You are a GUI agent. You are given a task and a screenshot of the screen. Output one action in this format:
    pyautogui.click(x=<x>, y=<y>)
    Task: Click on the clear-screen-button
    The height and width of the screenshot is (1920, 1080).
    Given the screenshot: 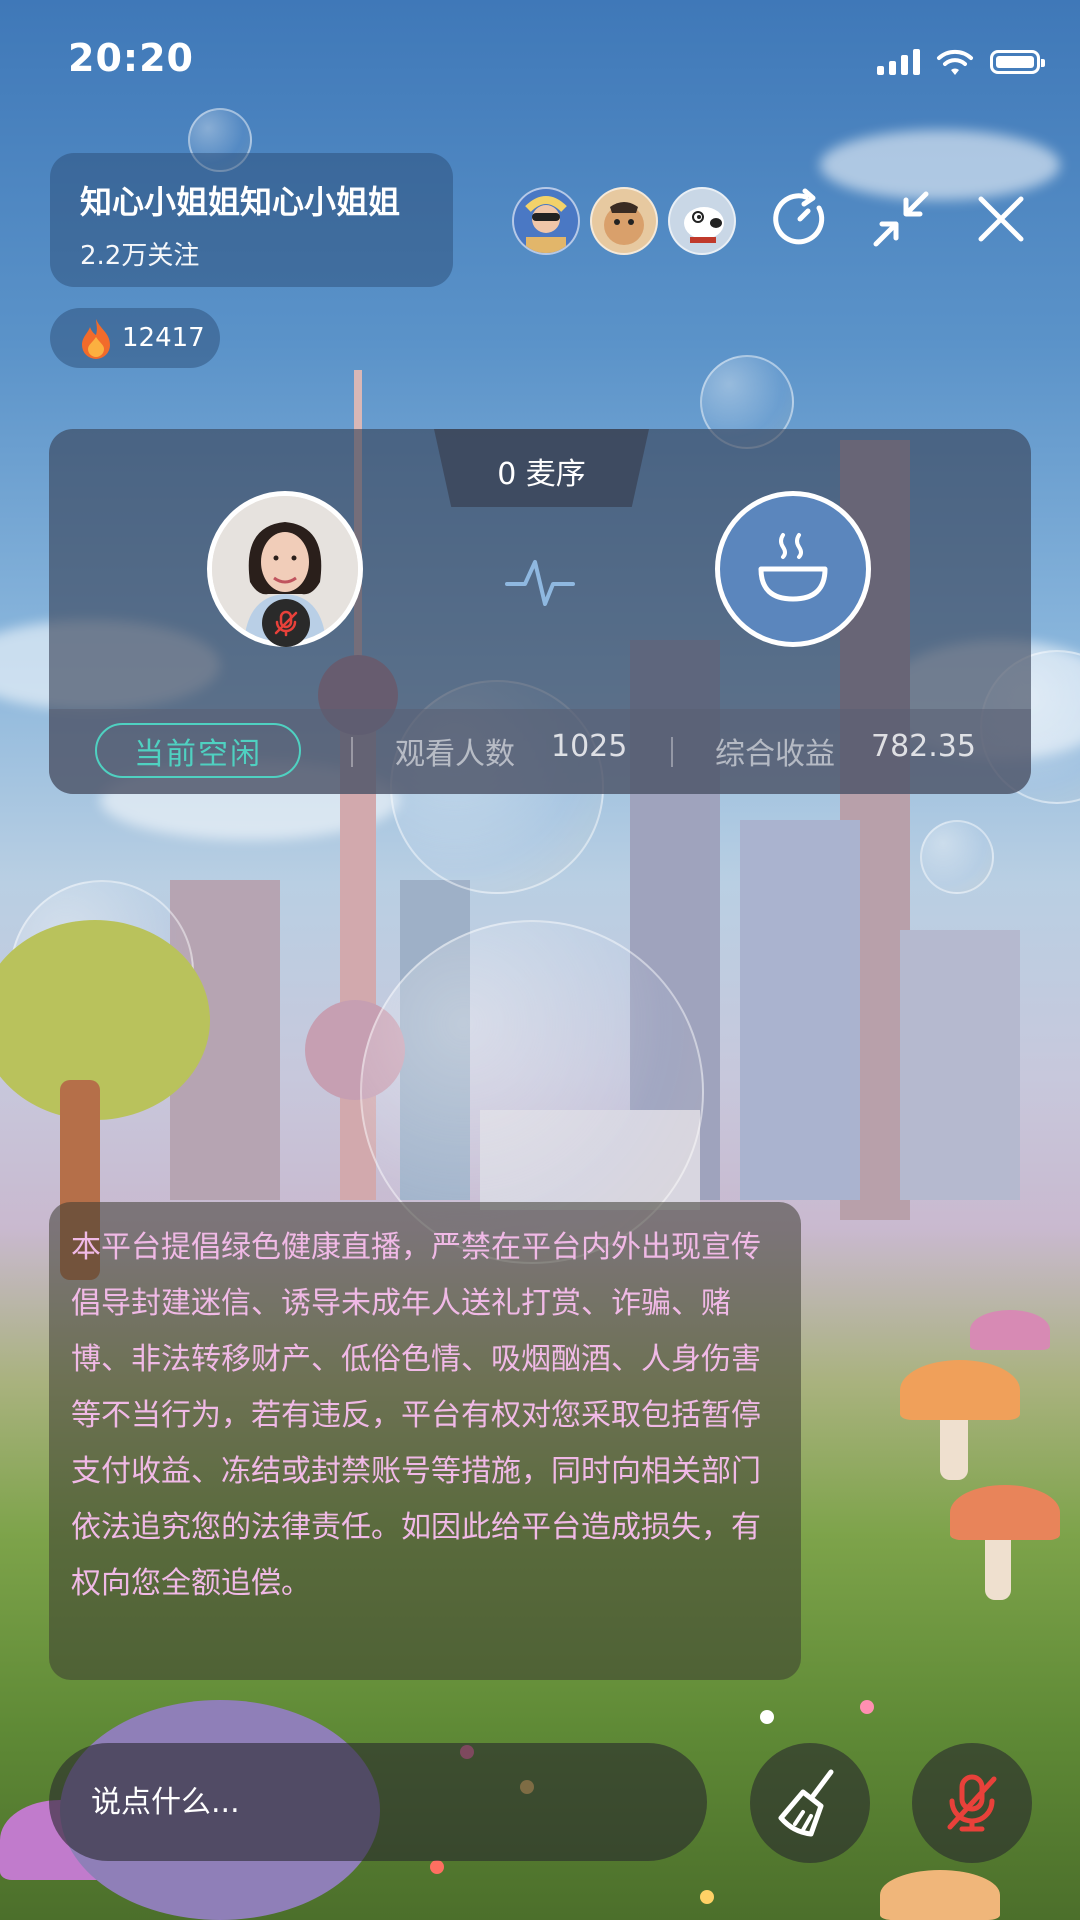 What is the action you would take?
    pyautogui.click(x=810, y=1803)
    